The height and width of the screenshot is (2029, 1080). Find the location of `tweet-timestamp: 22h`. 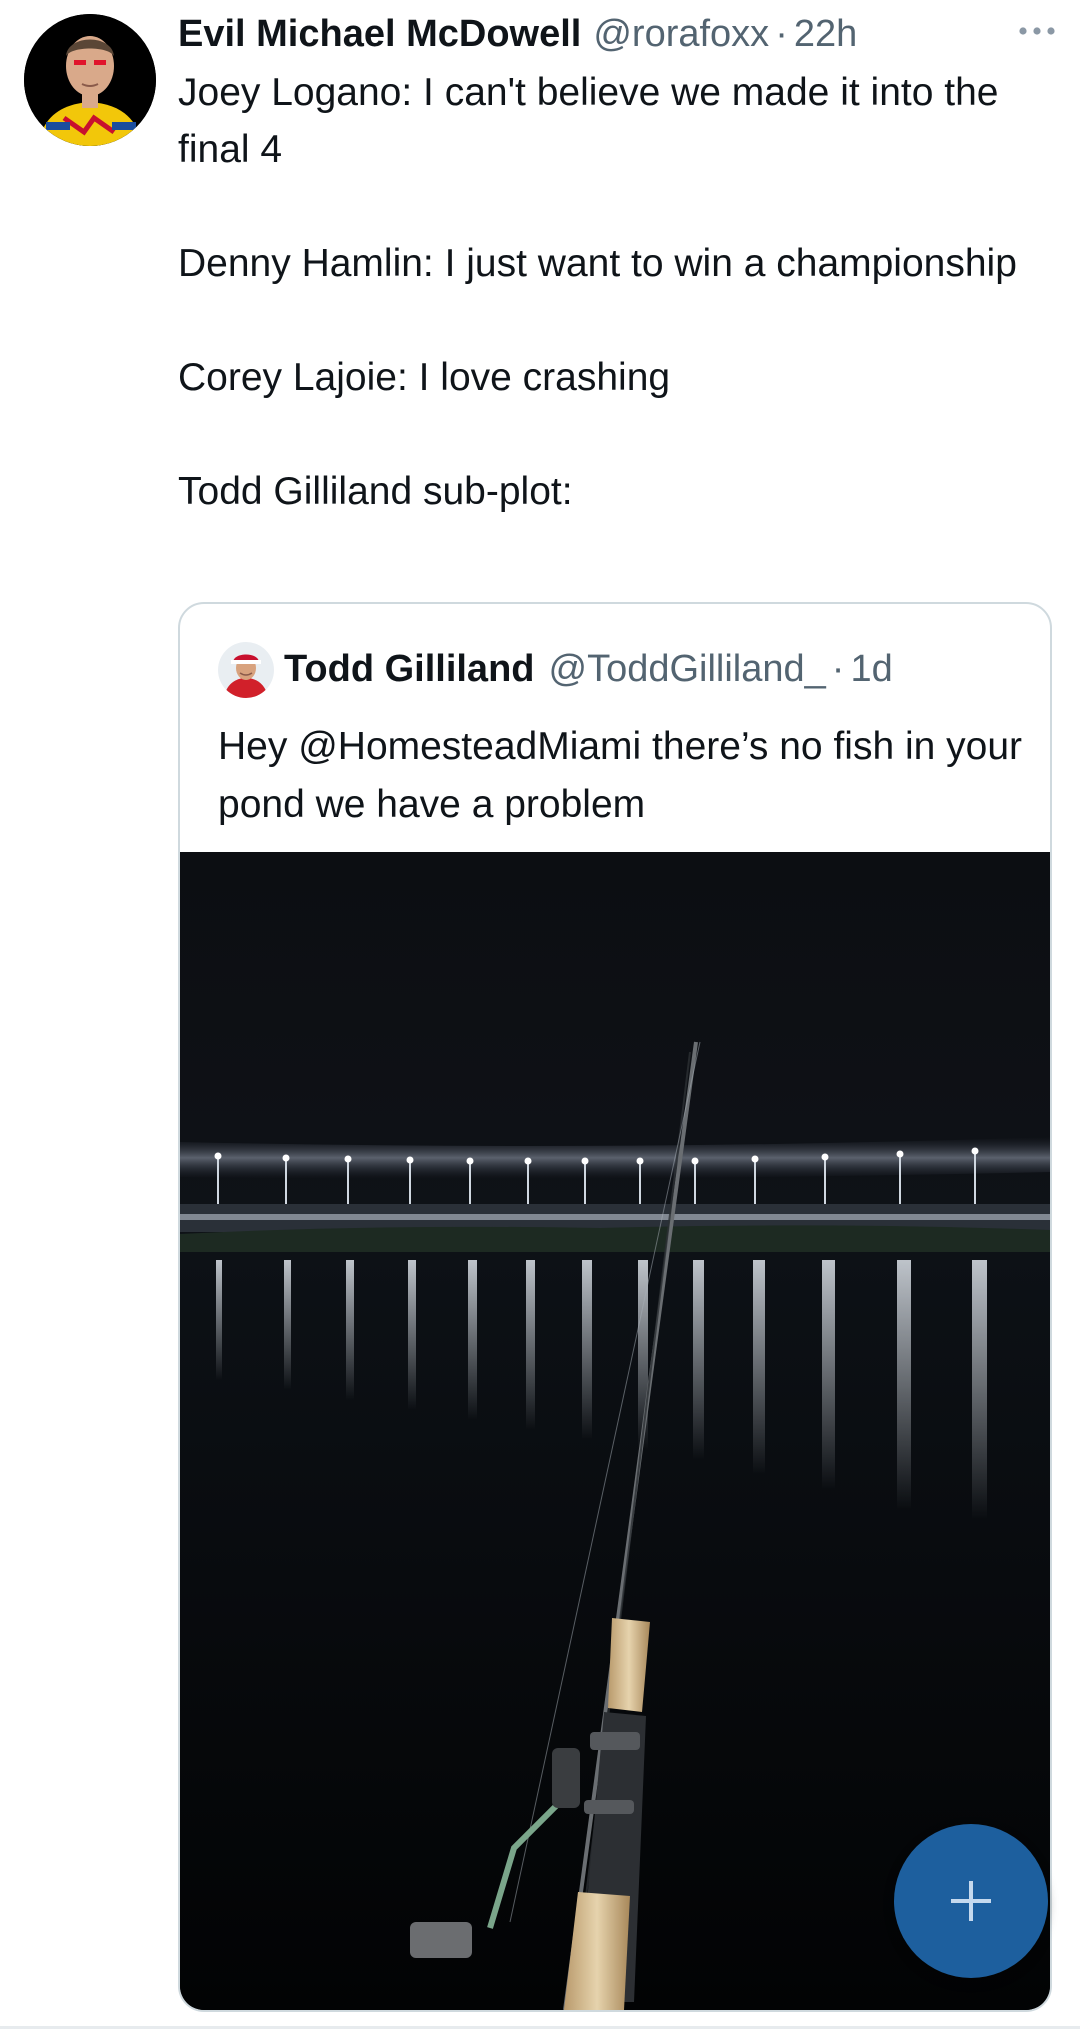

tweet-timestamp: 22h is located at coordinates (825, 34).